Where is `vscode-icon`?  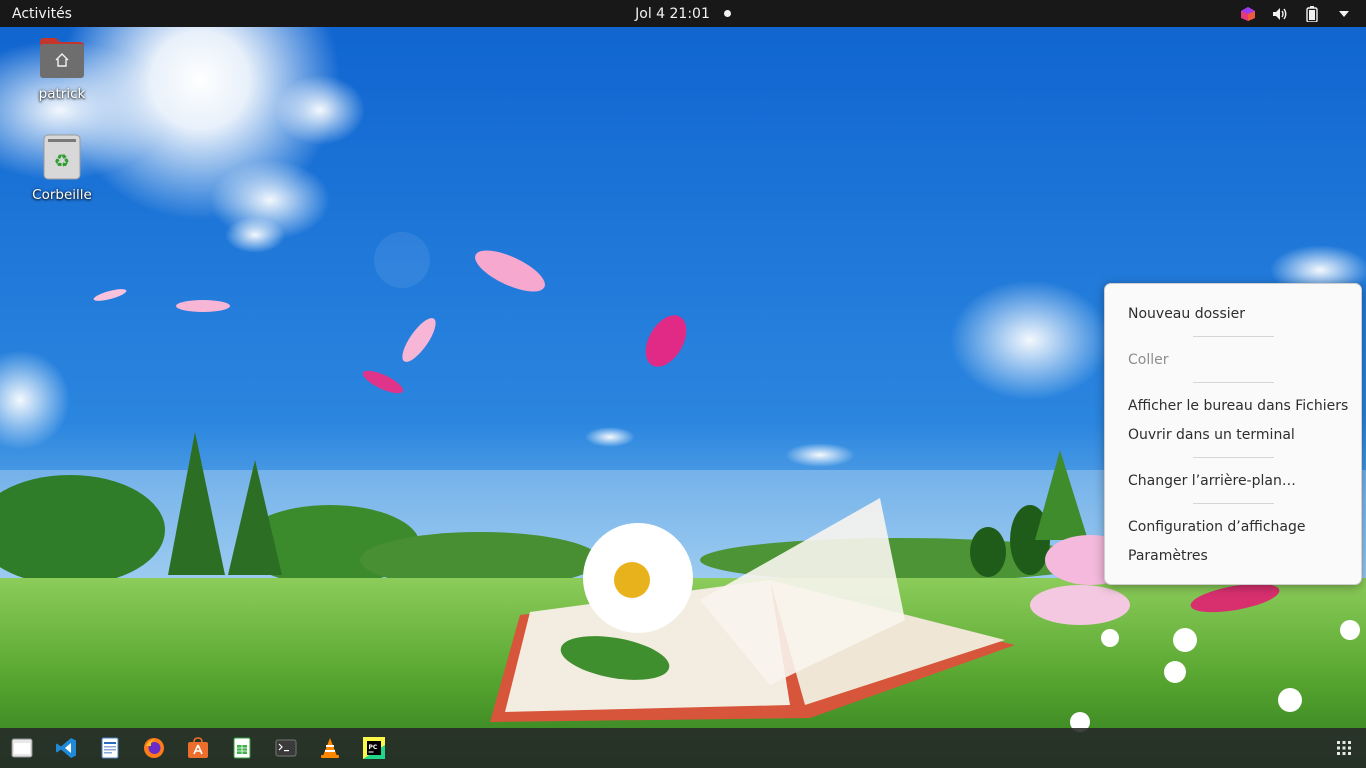 vscode-icon is located at coordinates (66, 748).